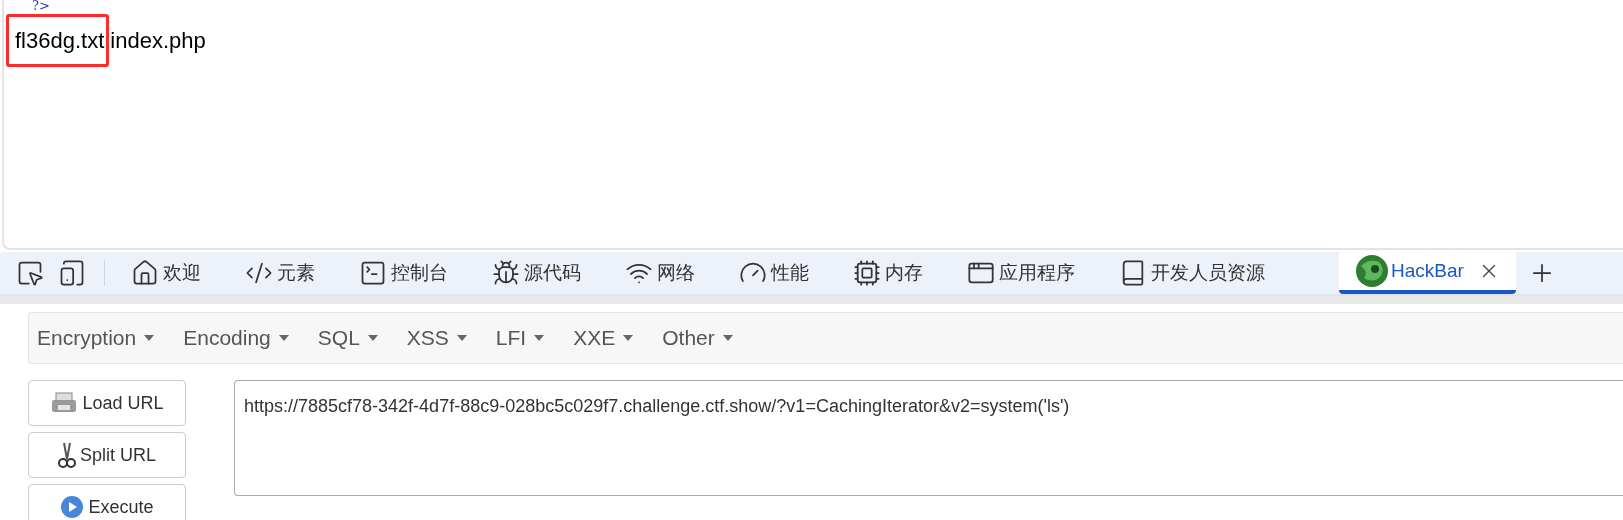 The image size is (1623, 520). I want to click on tab-label: 应用程序, so click(1037, 272).